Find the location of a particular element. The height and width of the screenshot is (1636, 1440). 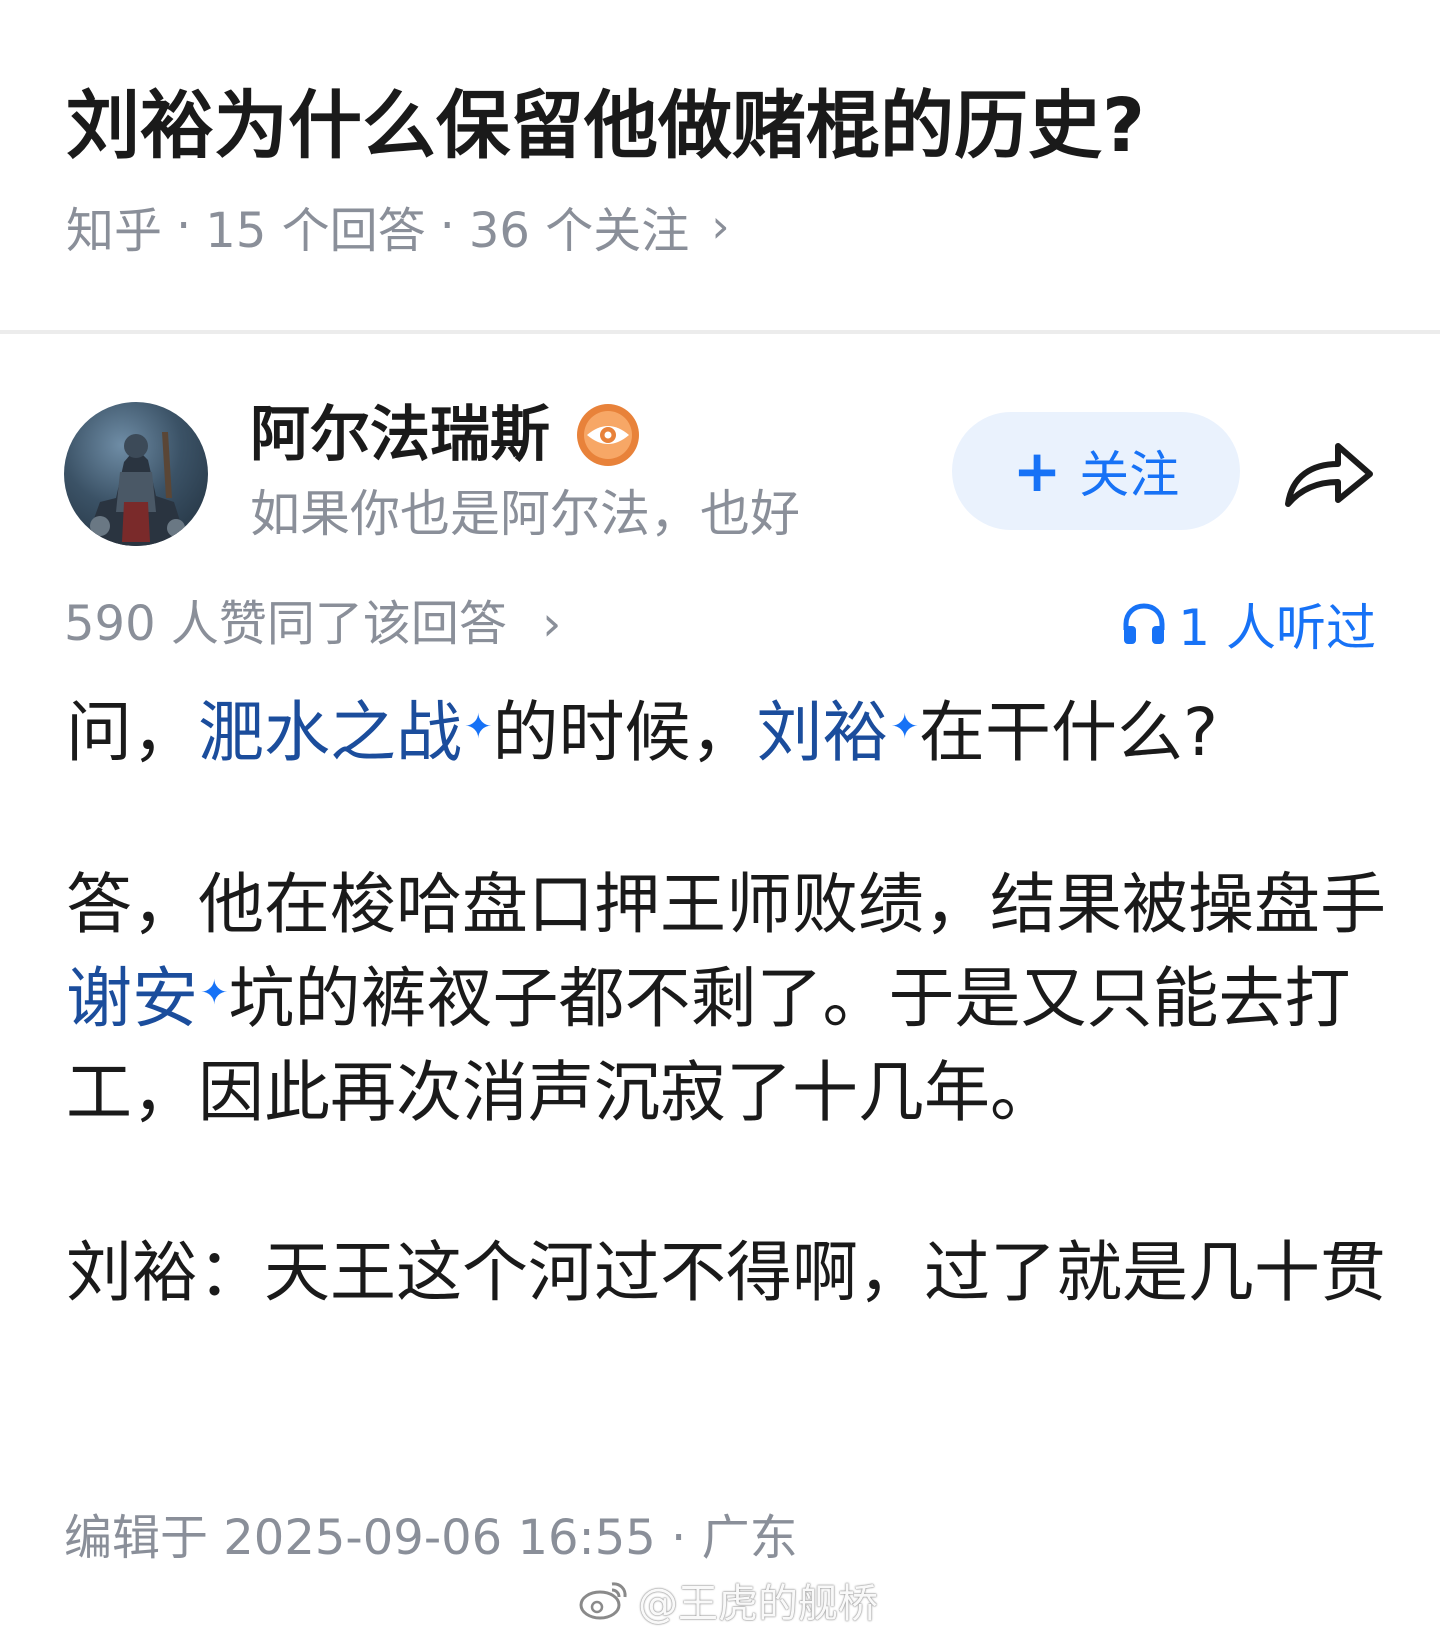

answer-text: 坑的裤衩子都不剩了。于是又只能去打工，因此再次消声沉寂了十几年。 is located at coordinates (708, 1045).